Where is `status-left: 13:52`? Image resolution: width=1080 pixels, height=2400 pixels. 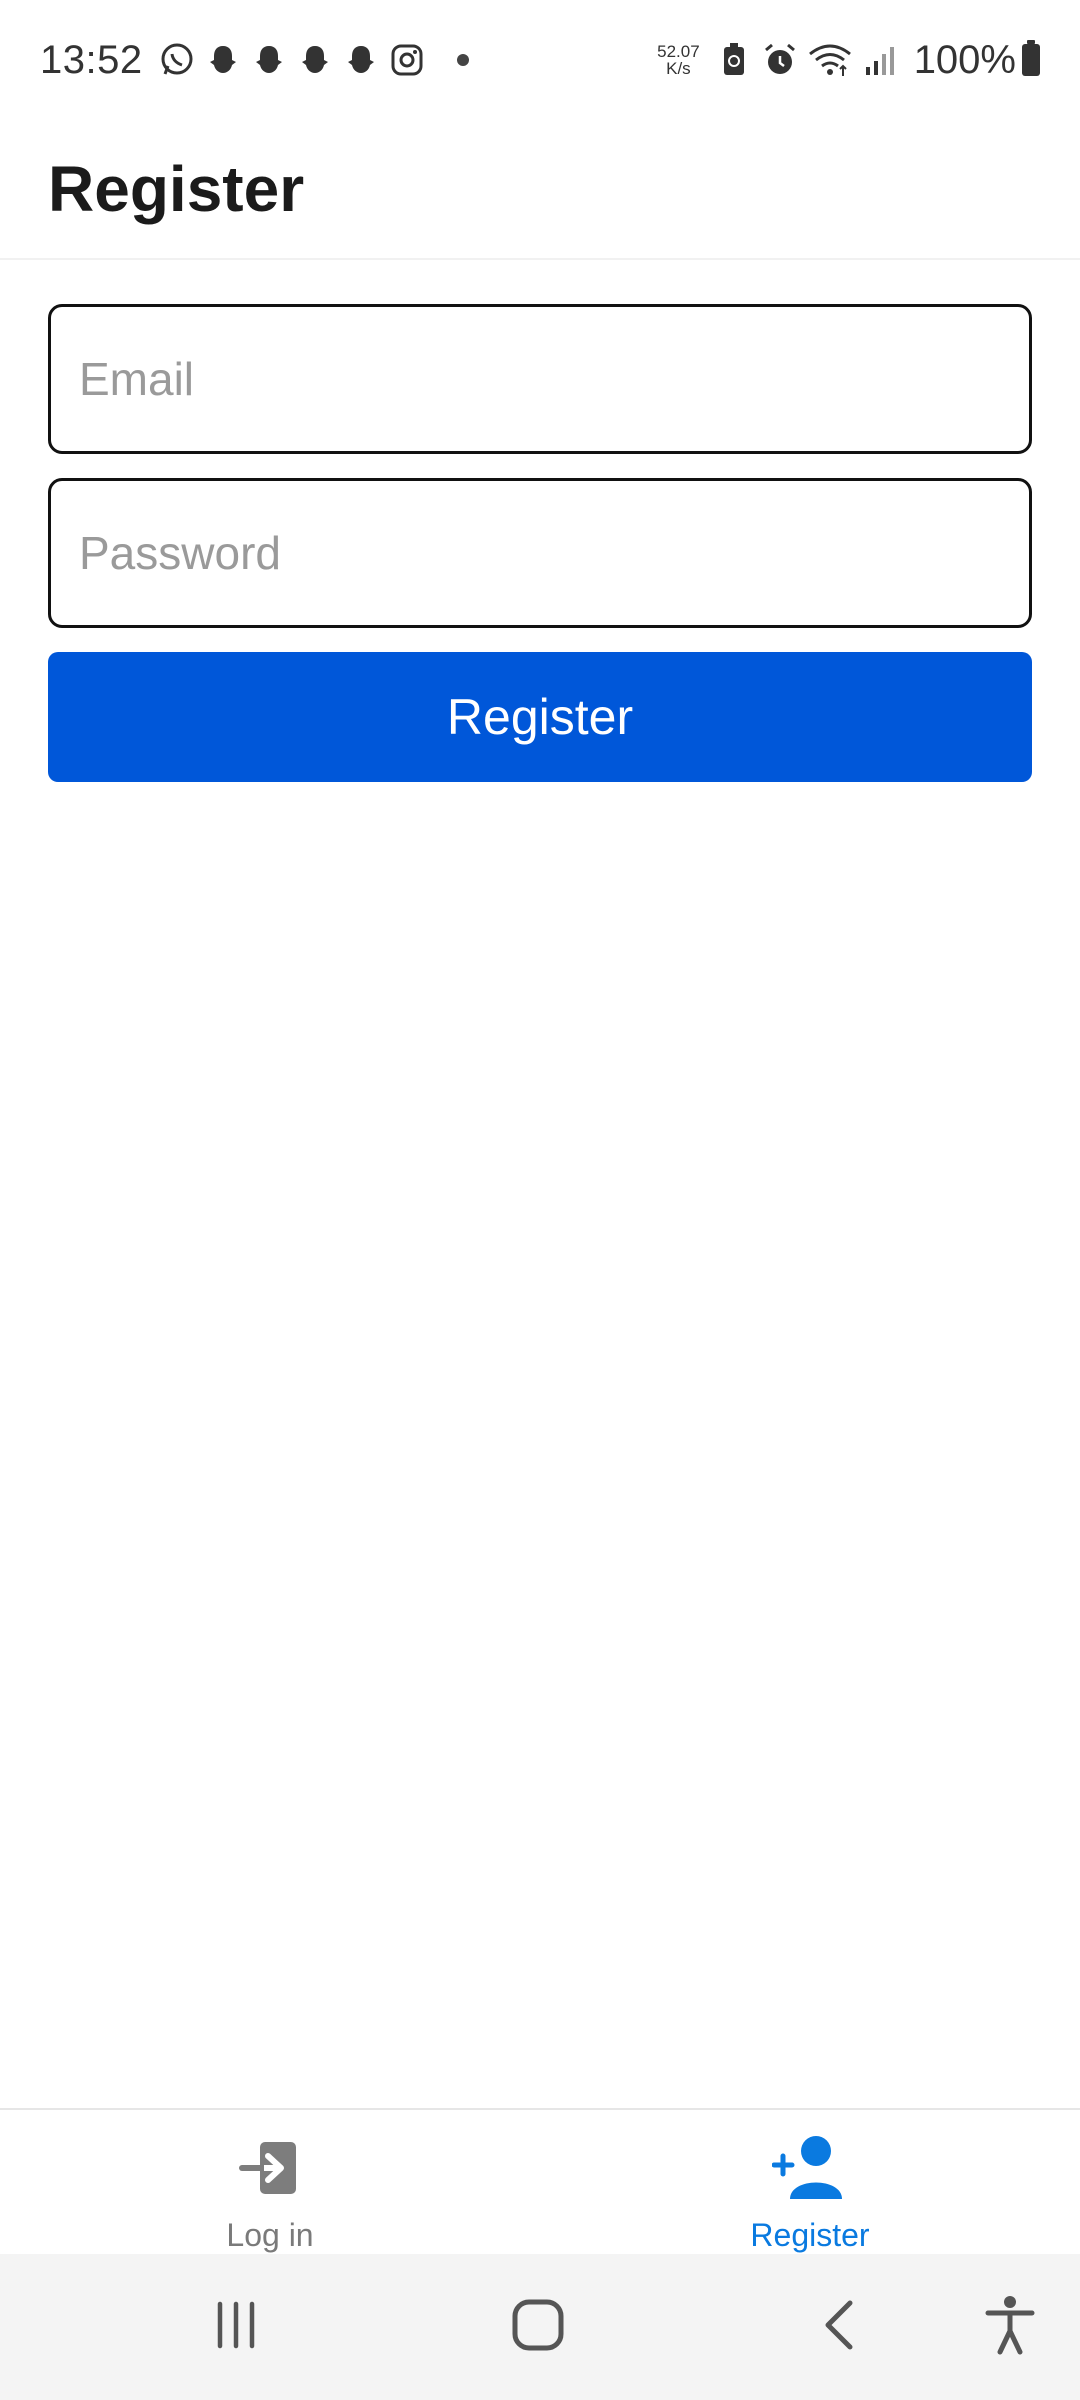 status-left: 13:52 is located at coordinates (254, 60).